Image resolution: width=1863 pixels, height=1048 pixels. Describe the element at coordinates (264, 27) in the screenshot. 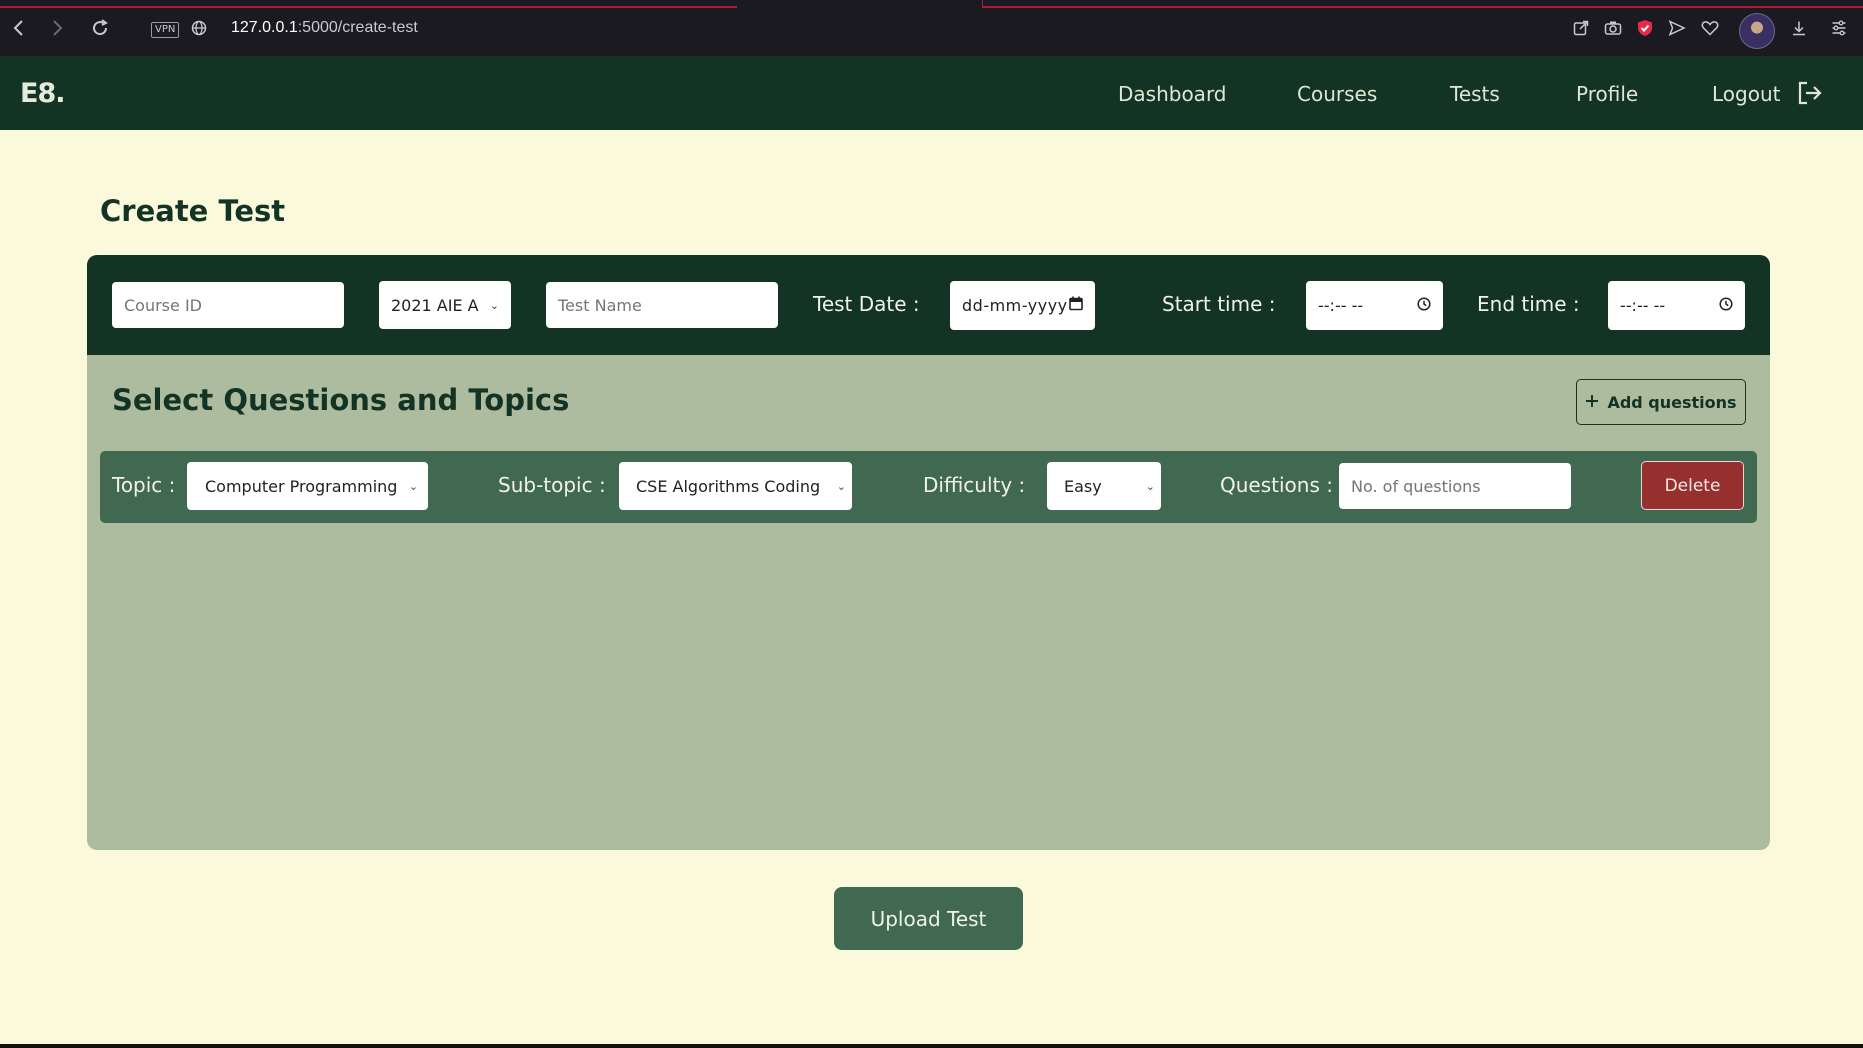

I see `url-host: 127.0.0.1` at that location.